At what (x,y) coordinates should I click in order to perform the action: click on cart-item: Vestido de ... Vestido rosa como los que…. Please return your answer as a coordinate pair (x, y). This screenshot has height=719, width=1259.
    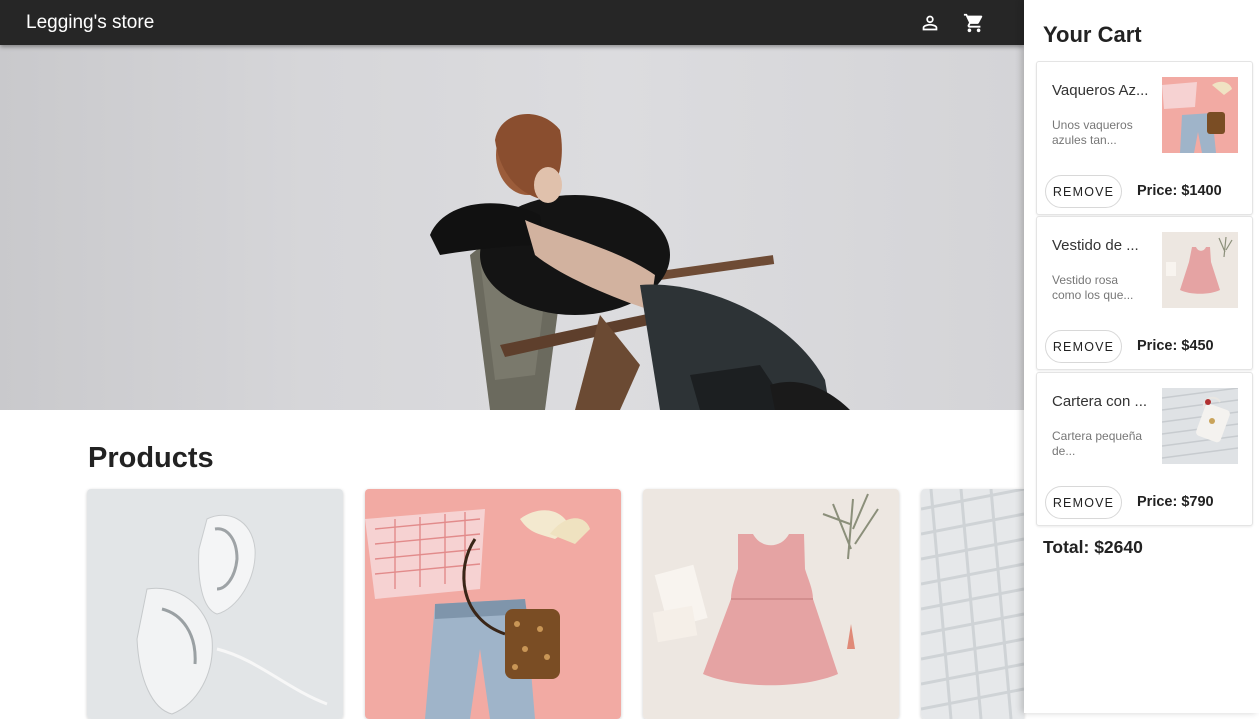
    Looking at the image, I should click on (1144, 293).